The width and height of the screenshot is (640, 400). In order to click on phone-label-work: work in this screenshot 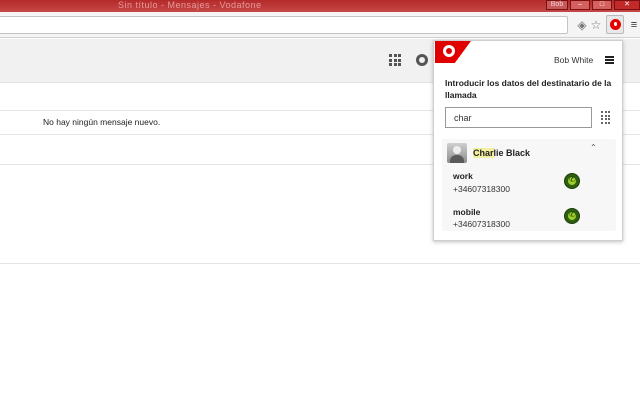, I will do `click(463, 176)`.